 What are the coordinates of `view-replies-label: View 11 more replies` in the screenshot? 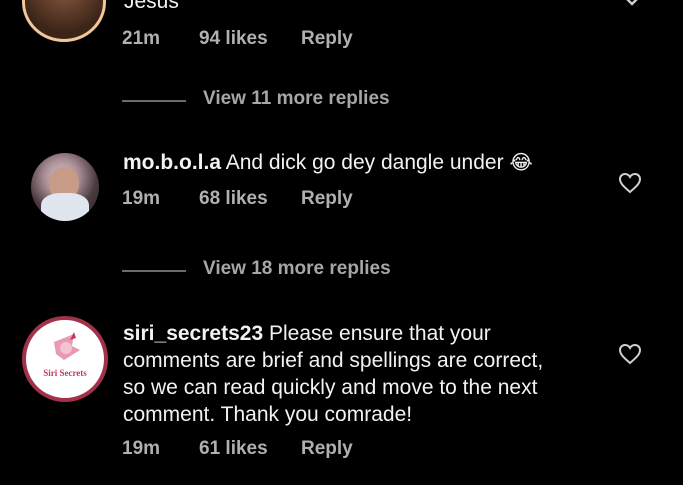 It's located at (296, 99).